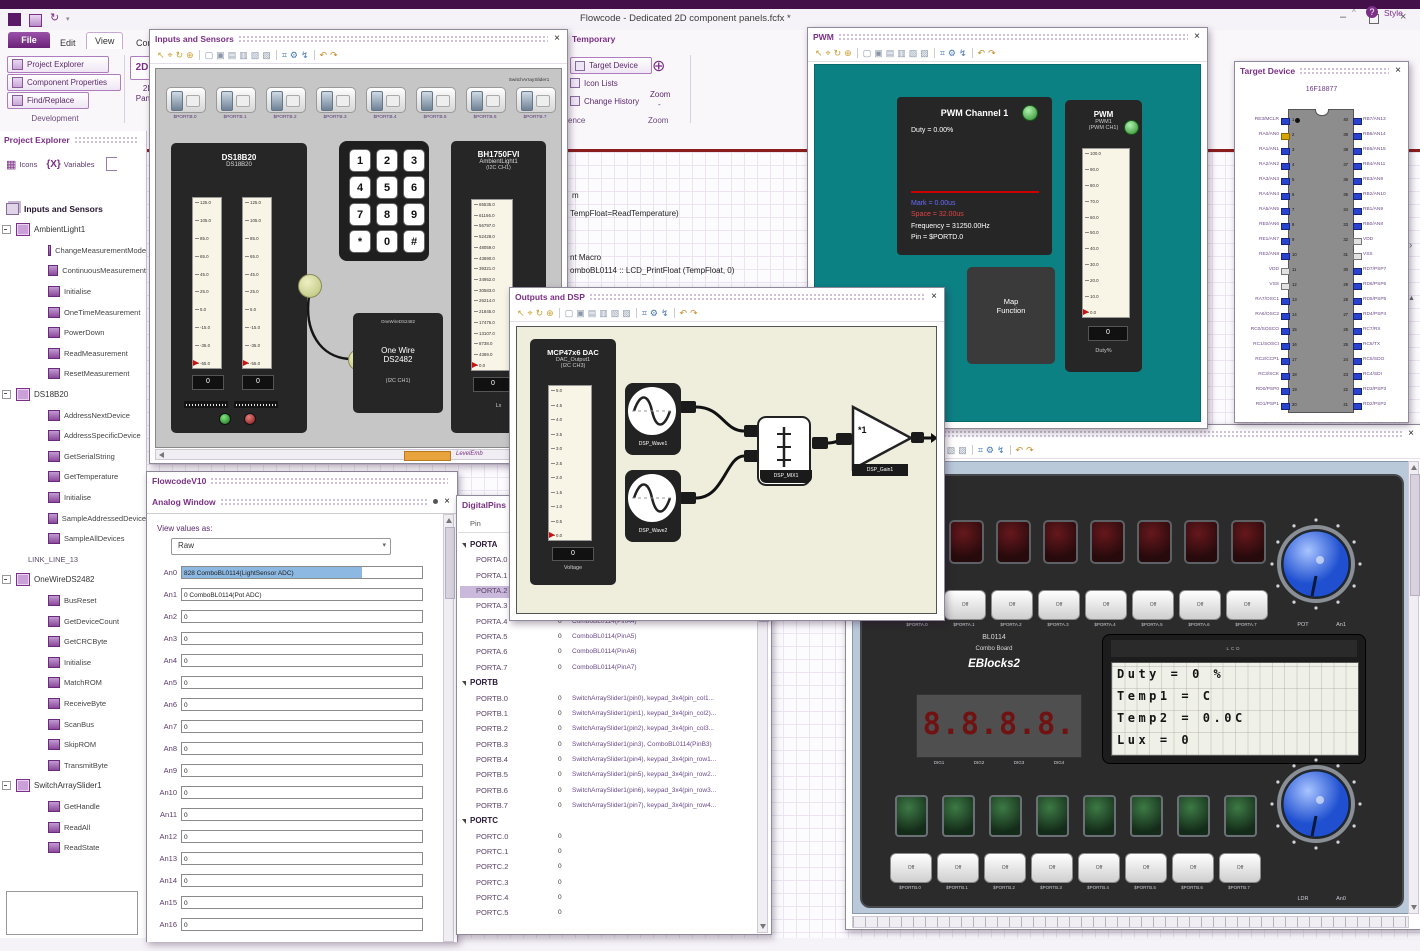 The height and width of the screenshot is (951, 1420). I want to click on tree-item-Initialise: Initialise, so click(73, 291).